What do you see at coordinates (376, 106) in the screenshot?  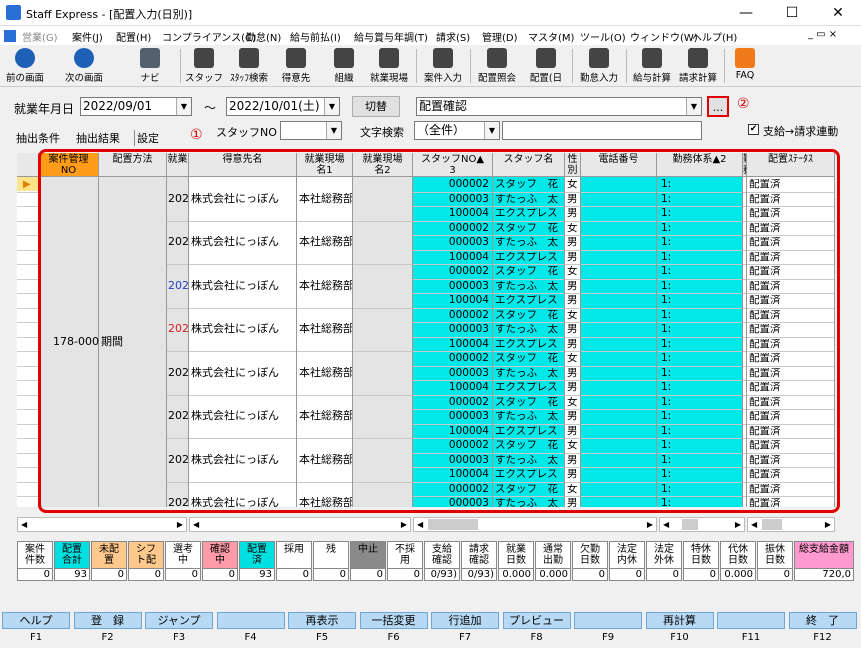 I see `switch-button: 切替` at bounding box center [376, 106].